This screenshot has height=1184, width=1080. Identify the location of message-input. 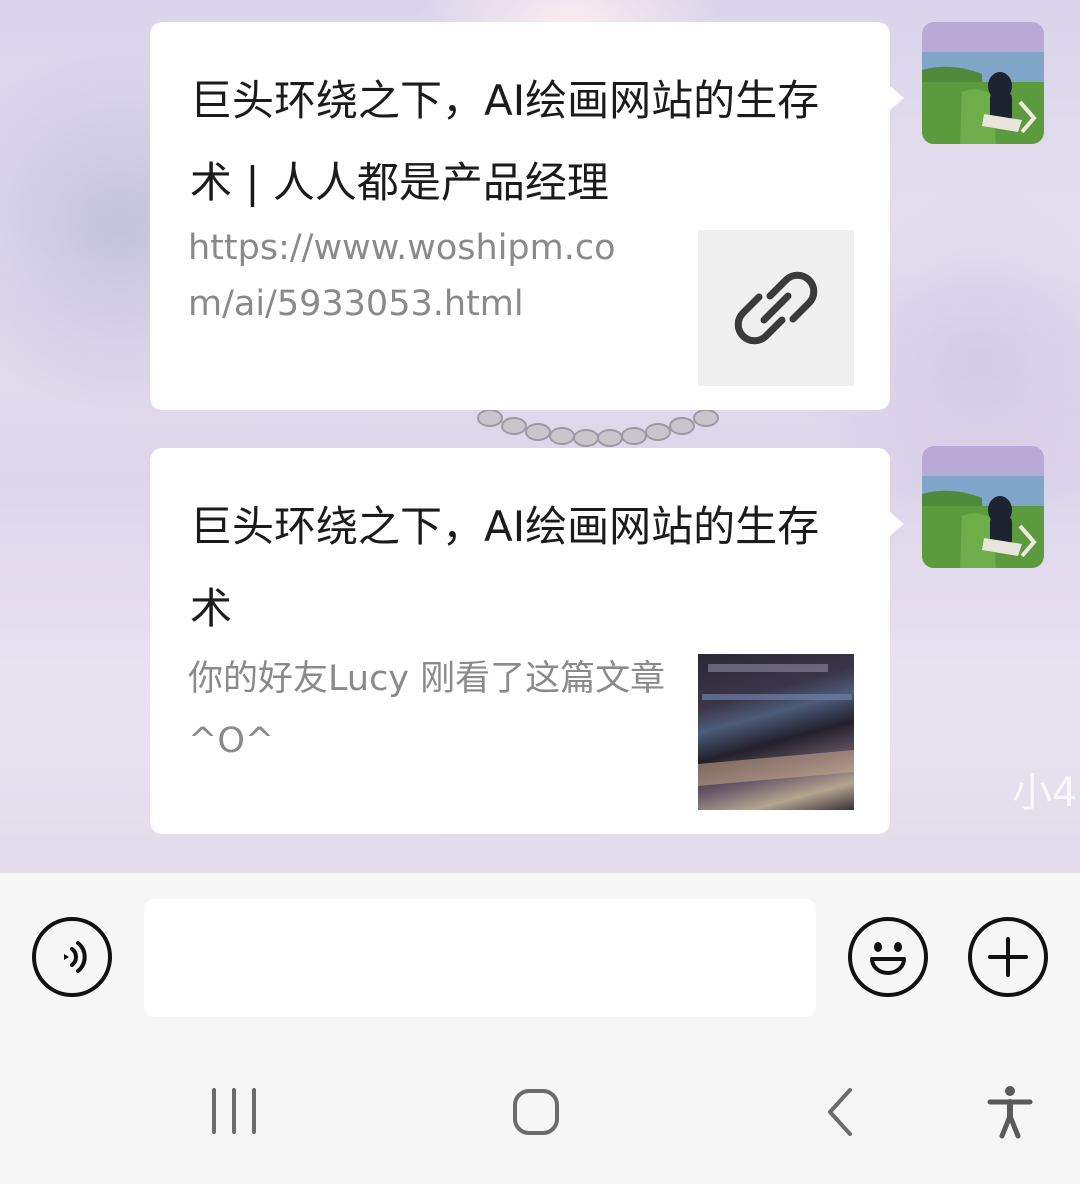
(480, 958).